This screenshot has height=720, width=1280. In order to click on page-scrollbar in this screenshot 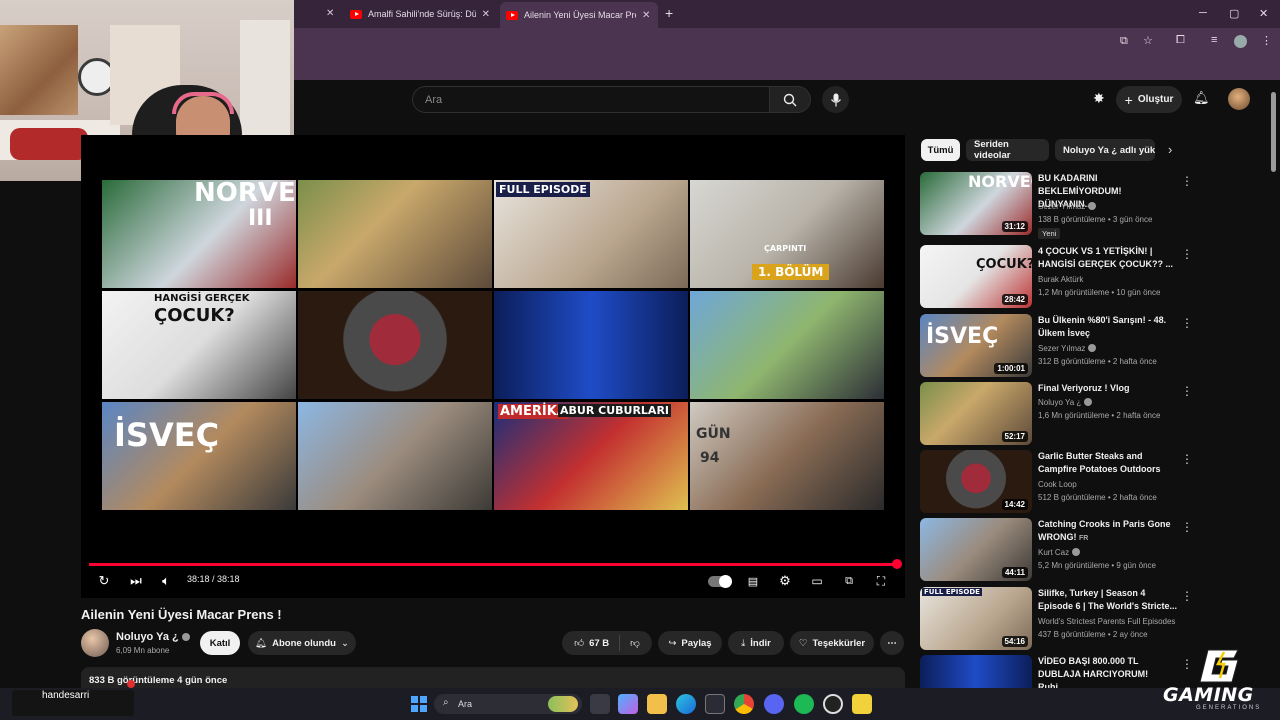, I will do `click(1273, 132)`.